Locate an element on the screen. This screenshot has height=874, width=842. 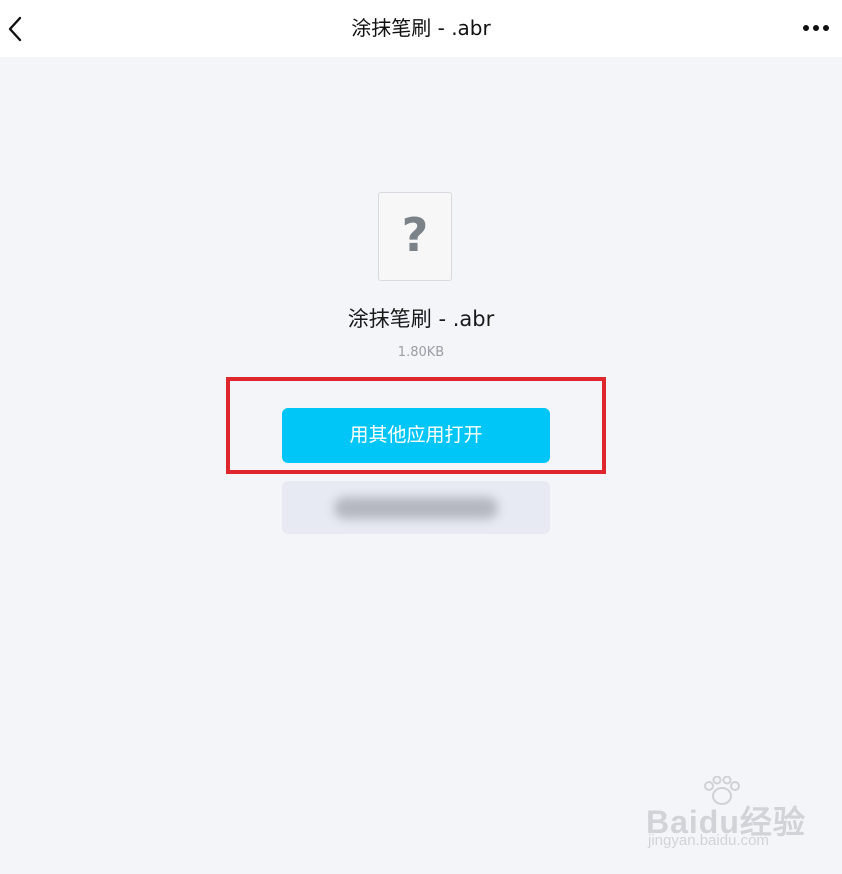
watermark-url: jingyan.baidu.com is located at coordinates (708, 840).